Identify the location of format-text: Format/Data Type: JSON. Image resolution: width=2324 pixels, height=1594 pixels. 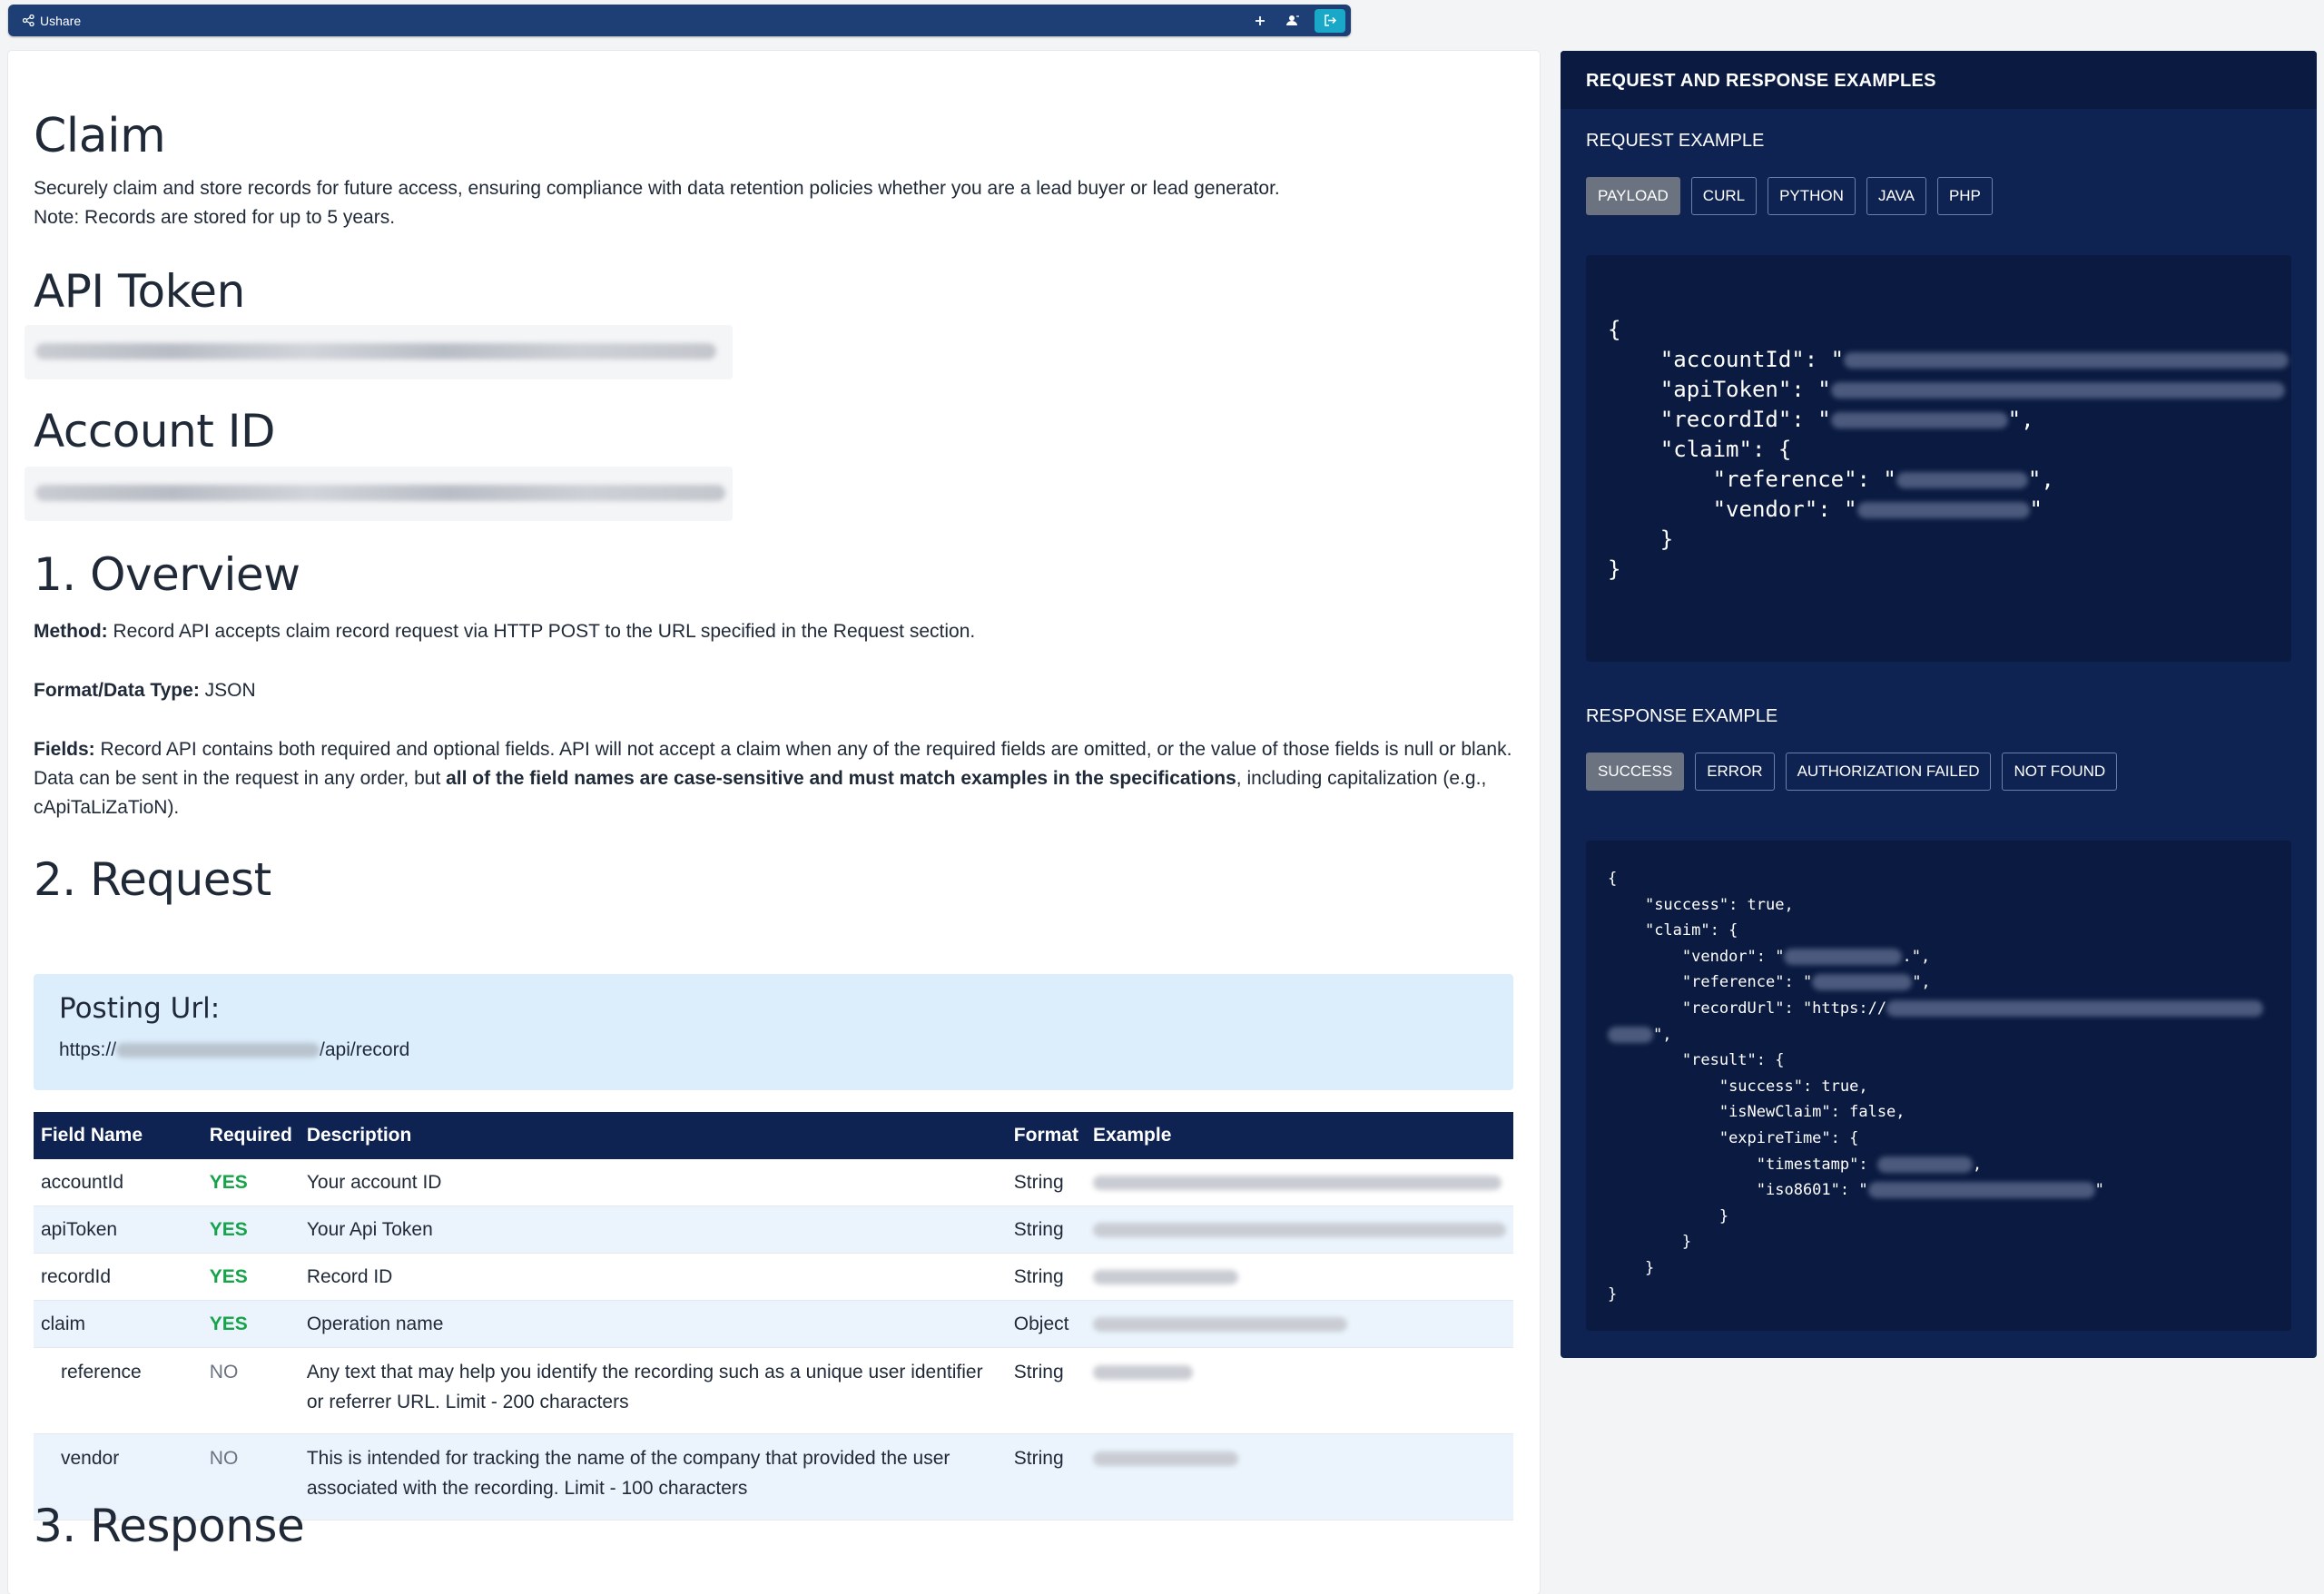
(145, 691).